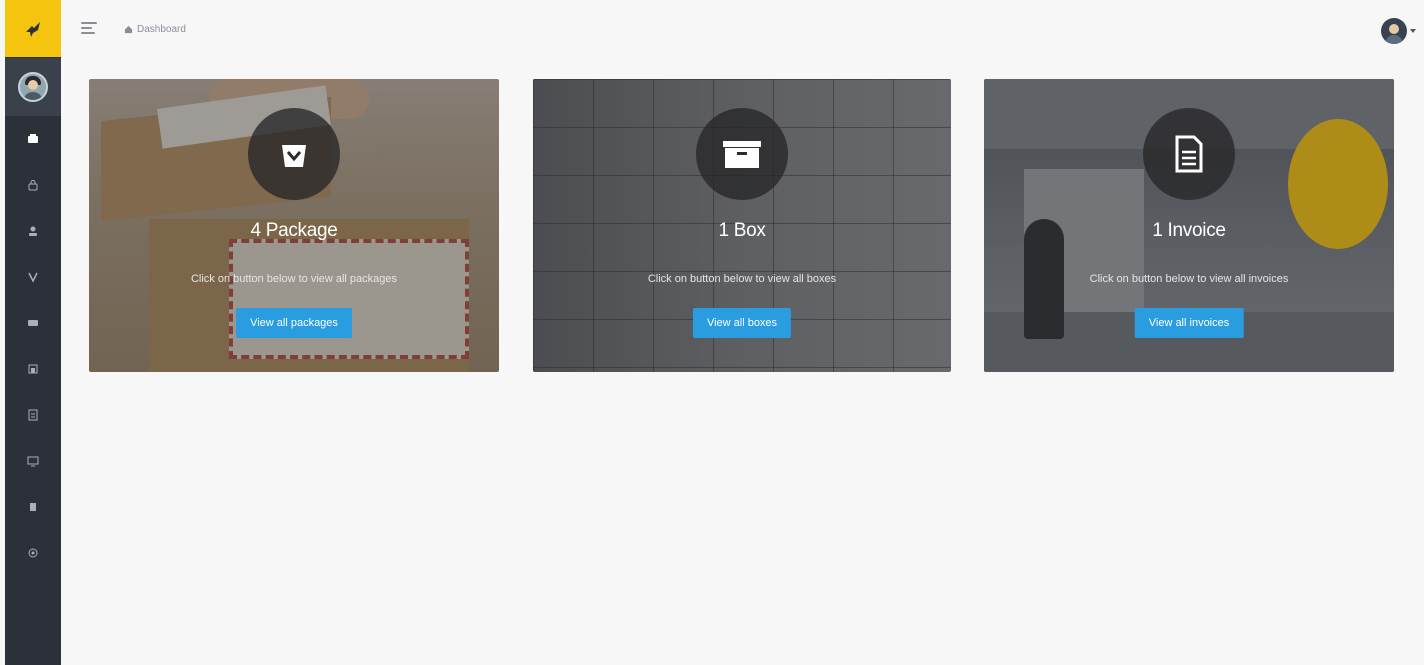 Image resolution: width=1424 pixels, height=665 pixels. I want to click on sidebar-item-packages, so click(33, 139).